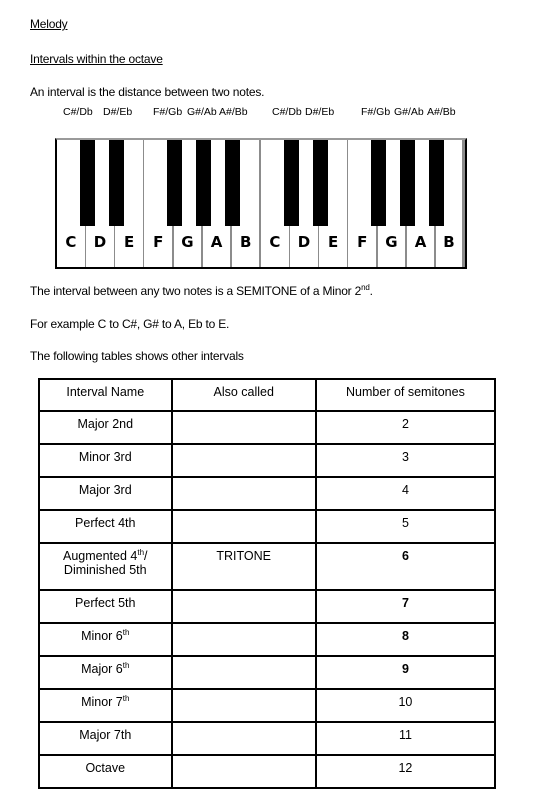 The width and height of the screenshot is (540, 789). What do you see at coordinates (405, 672) in the screenshot?
I see `semitones-cell: 9` at bounding box center [405, 672].